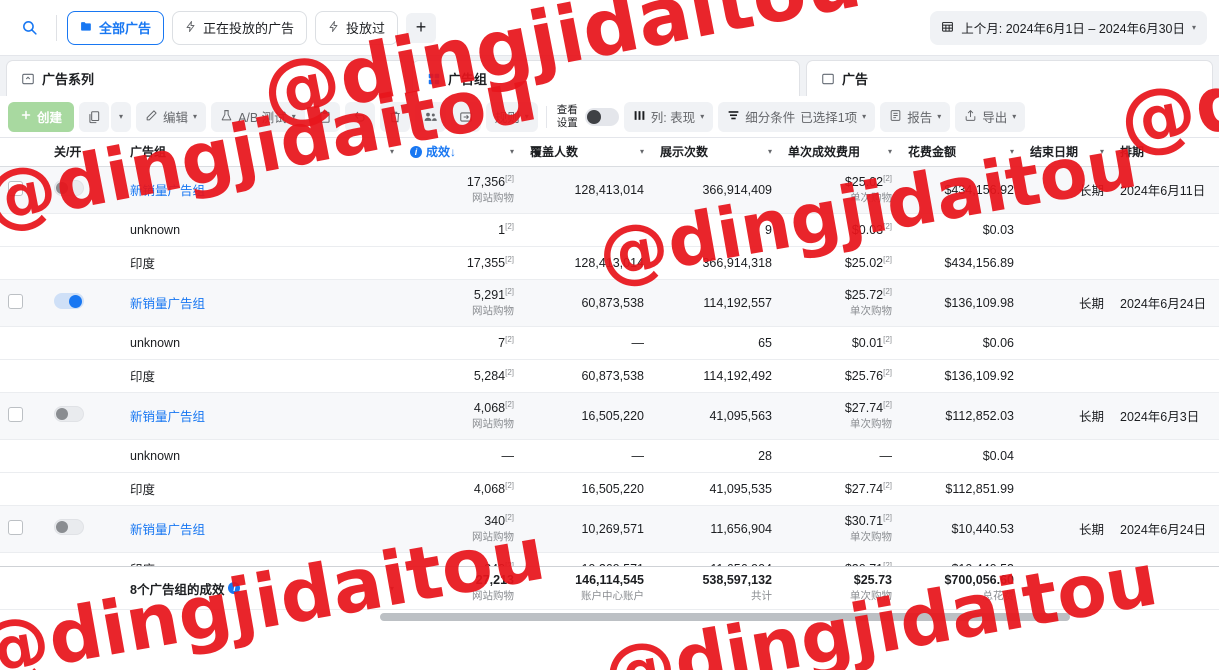 The image size is (1219, 670). What do you see at coordinates (741, 528) in the screenshot?
I see `impressions-value: 11,656,904` at bounding box center [741, 528].